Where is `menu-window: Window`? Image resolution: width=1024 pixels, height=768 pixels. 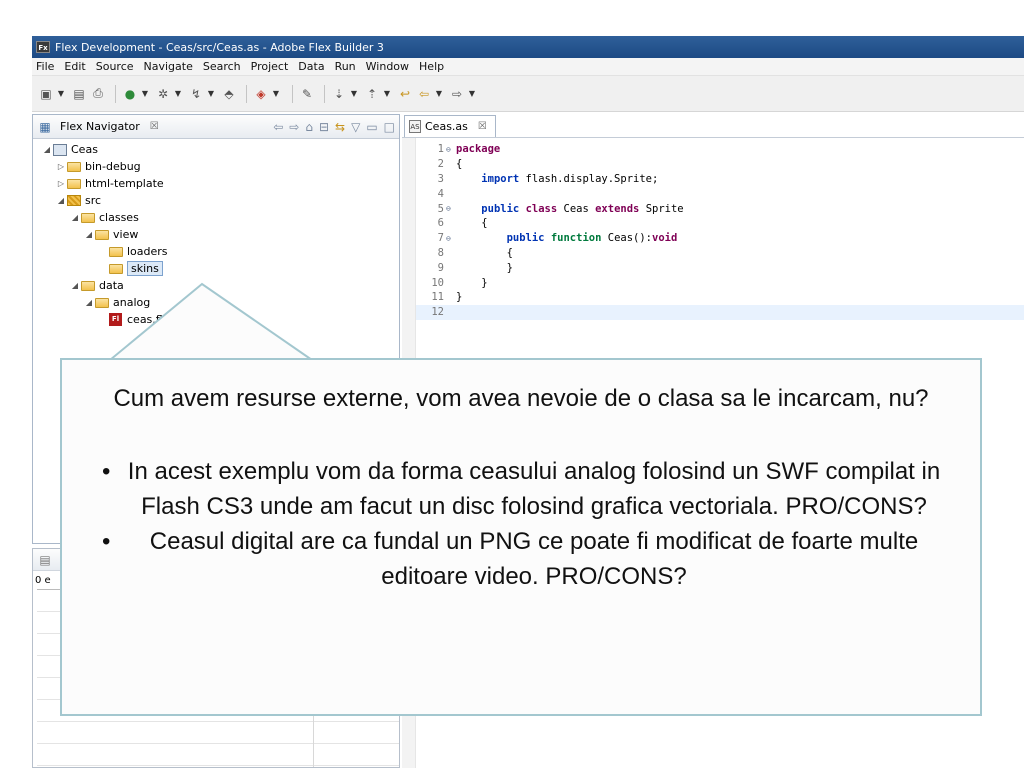
menu-window: Window is located at coordinates (387, 66).